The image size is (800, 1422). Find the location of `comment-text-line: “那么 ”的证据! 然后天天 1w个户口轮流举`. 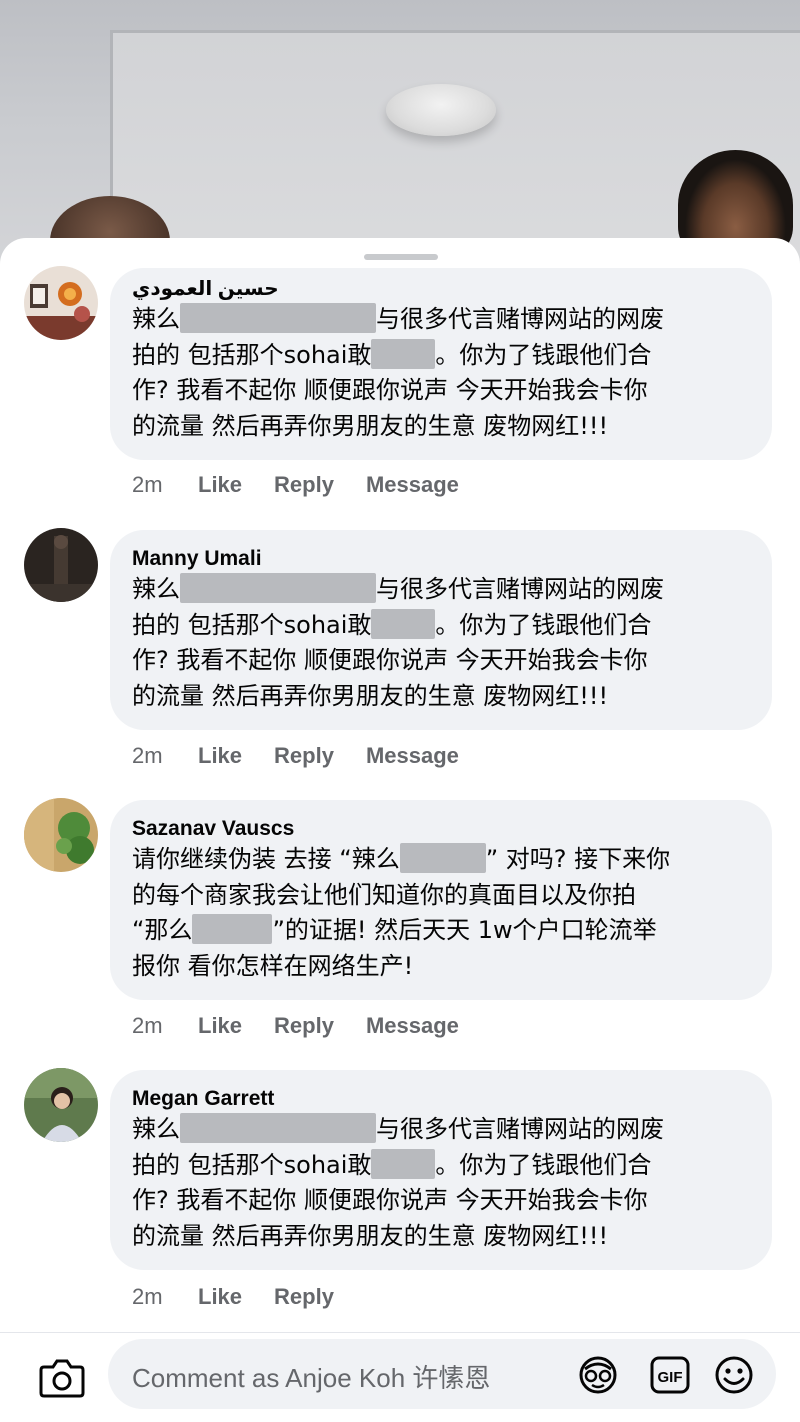

comment-text-line: “那么 ”的证据! 然后天天 1w个户口轮流举 is located at coordinates (394, 929).